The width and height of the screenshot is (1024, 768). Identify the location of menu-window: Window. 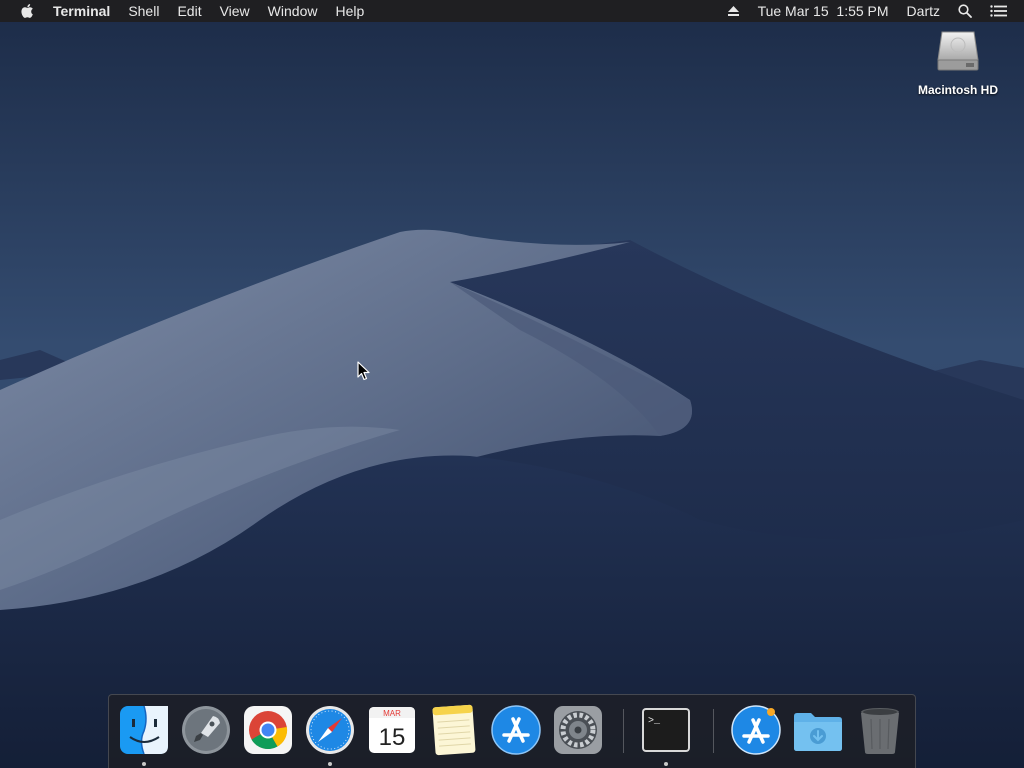
(293, 11).